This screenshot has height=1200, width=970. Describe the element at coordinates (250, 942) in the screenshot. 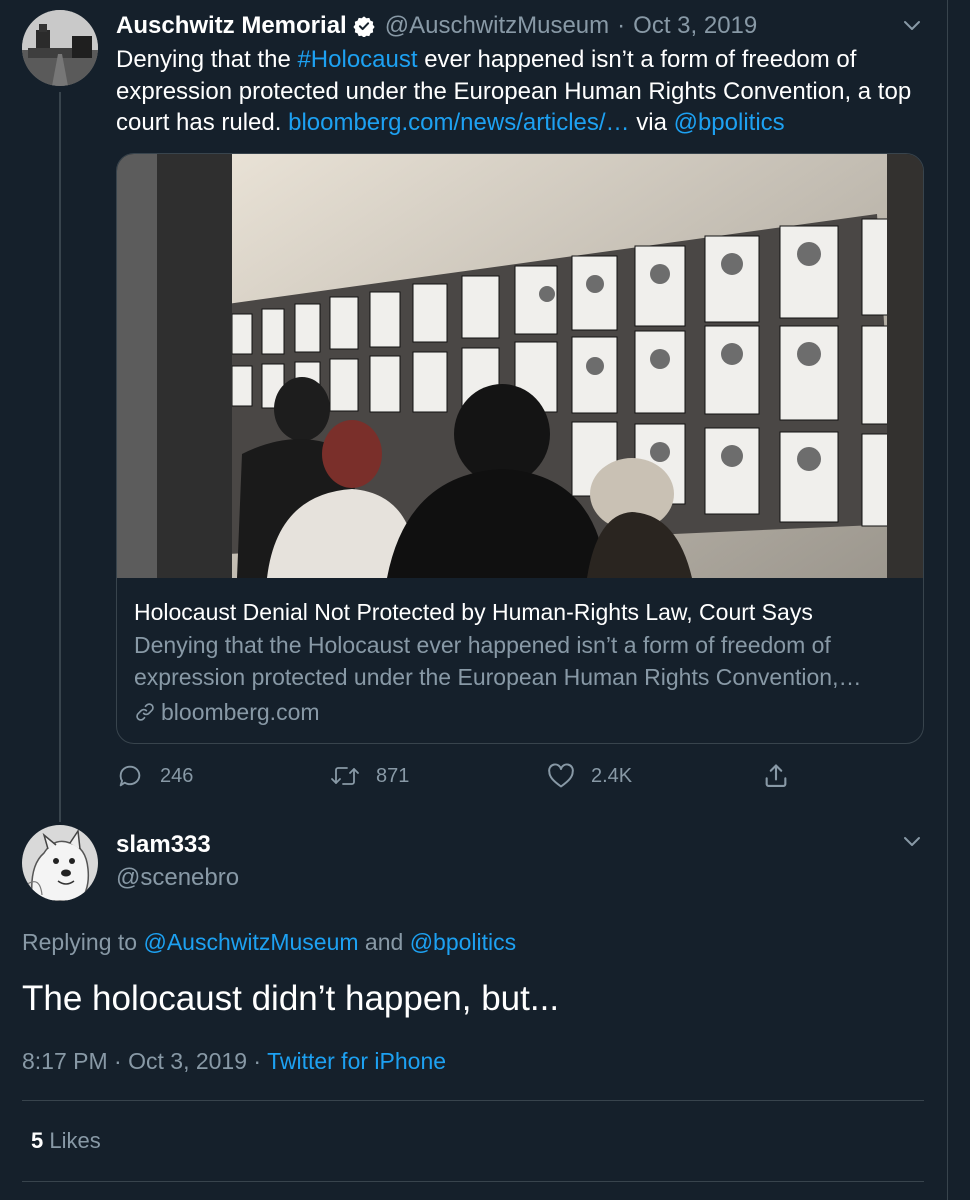

I see `replying-mention-auschwitzmuseum: @AuschwitzMuseum` at that location.